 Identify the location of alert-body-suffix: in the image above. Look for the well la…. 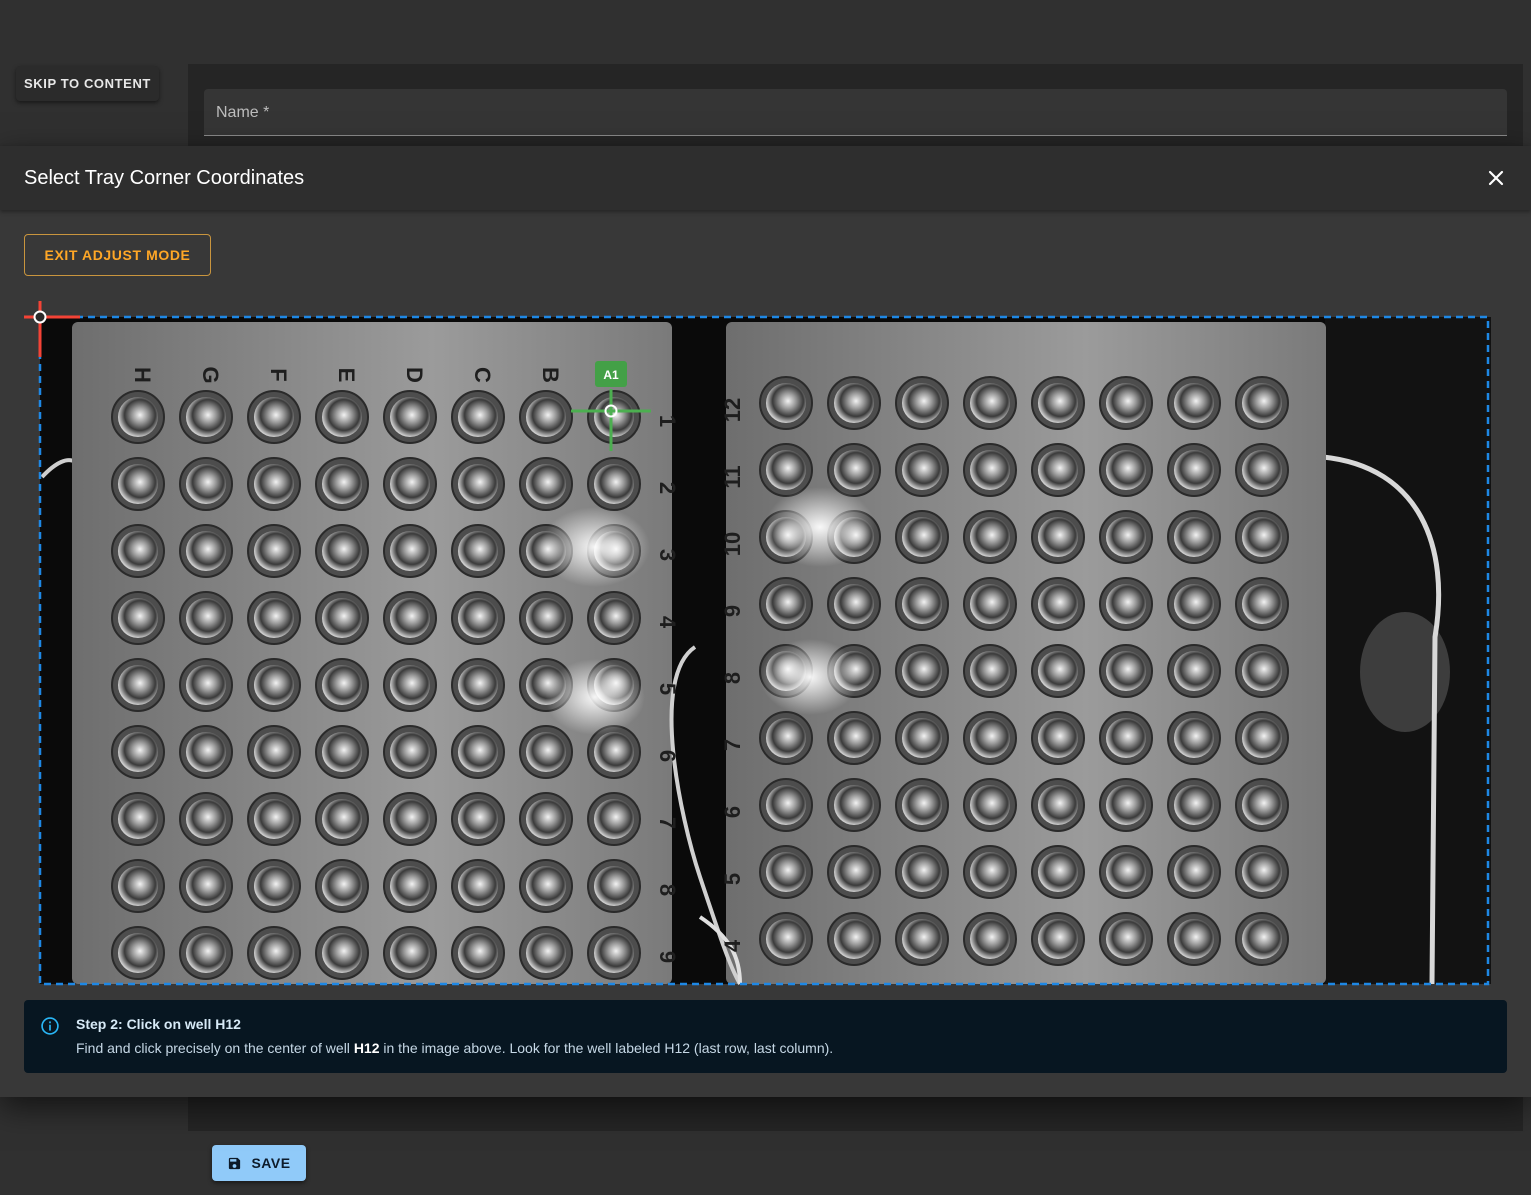
(606, 1048).